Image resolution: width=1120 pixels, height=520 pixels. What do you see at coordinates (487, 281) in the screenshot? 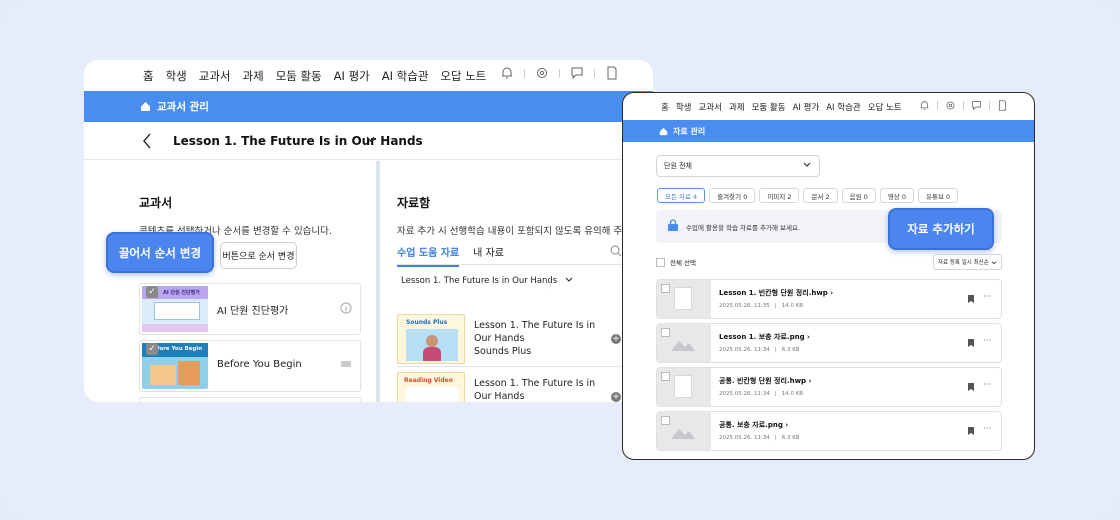
I see `lesson-select: Lesson 1. The Future Is in Our Hands` at bounding box center [487, 281].